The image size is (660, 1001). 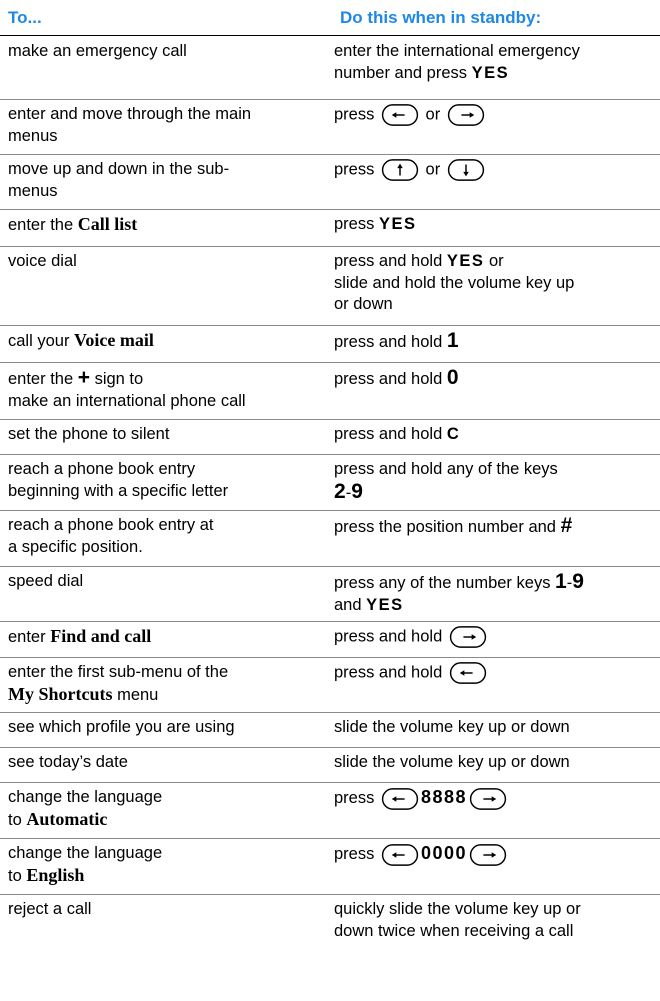 What do you see at coordinates (453, 525) in the screenshot?
I see `instruction-cell: press the position number and #` at bounding box center [453, 525].